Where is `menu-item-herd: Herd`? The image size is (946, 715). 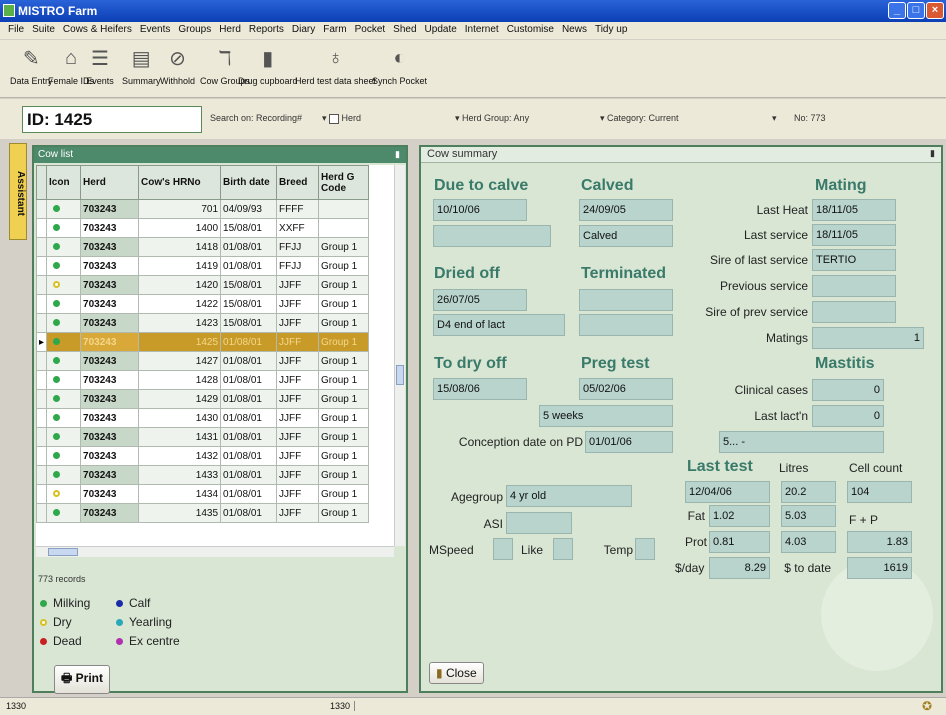 menu-item-herd: Herd is located at coordinates (230, 28).